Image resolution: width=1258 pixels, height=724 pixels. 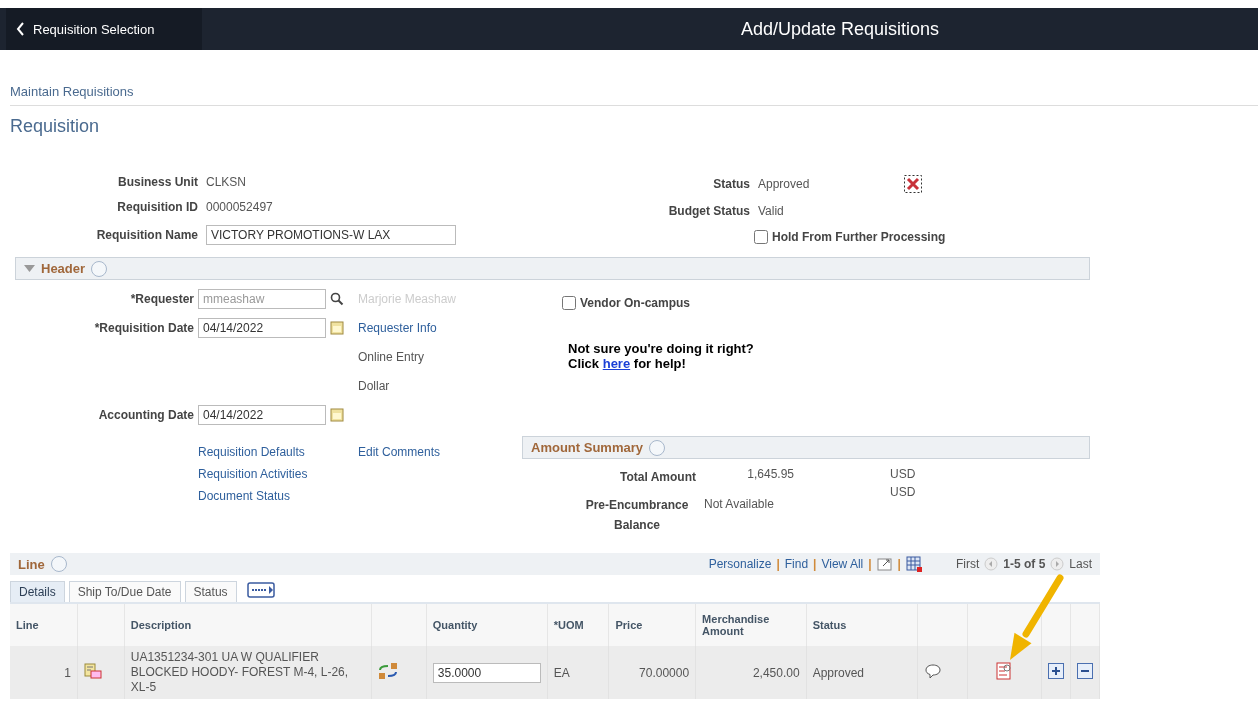 I want to click on currency-name: Dollar, so click(x=374, y=386).